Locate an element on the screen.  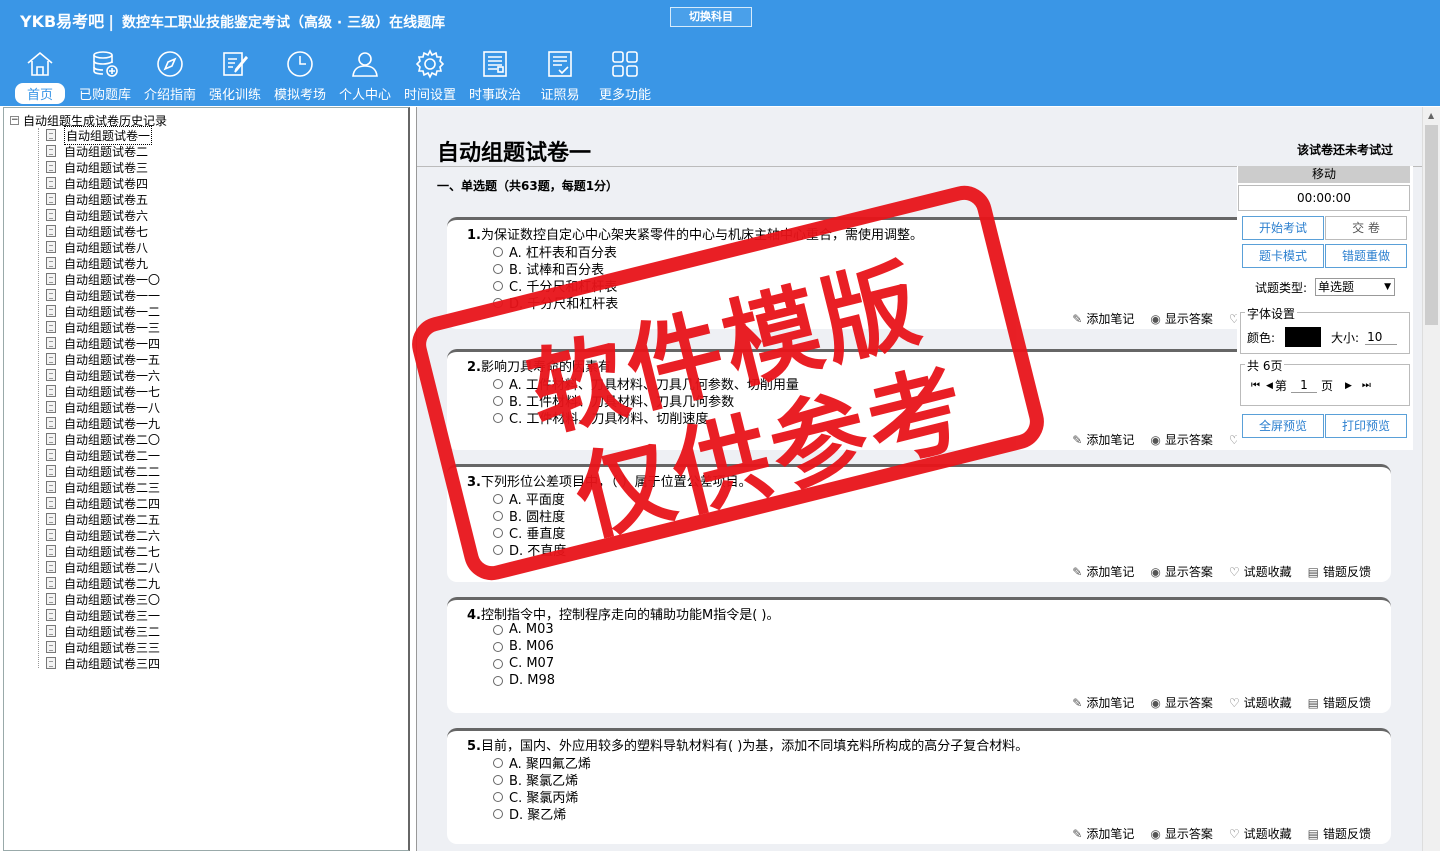
tree-item: 自动组题试卷四 is located at coordinates (103, 183).